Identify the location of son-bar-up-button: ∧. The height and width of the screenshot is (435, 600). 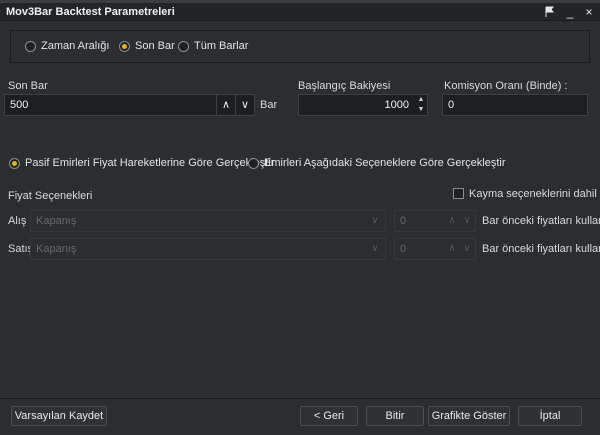
(226, 105).